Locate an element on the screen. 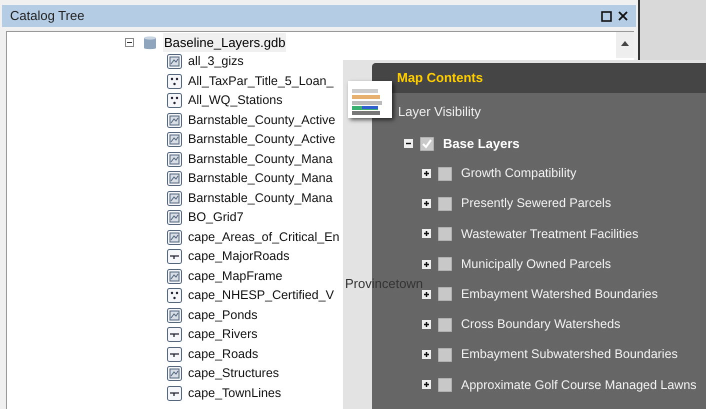  scroll-up-icon is located at coordinates (625, 43).